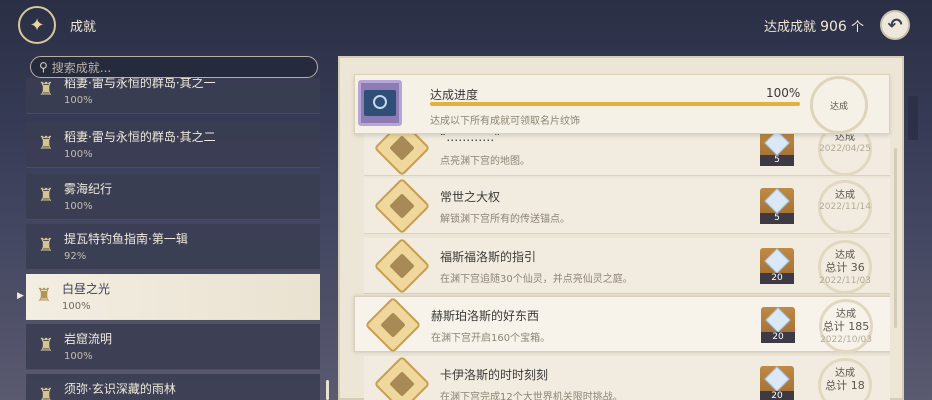  I want to click on category-item: ♜ 须弥·玄识深藏的雨林, so click(173, 387).